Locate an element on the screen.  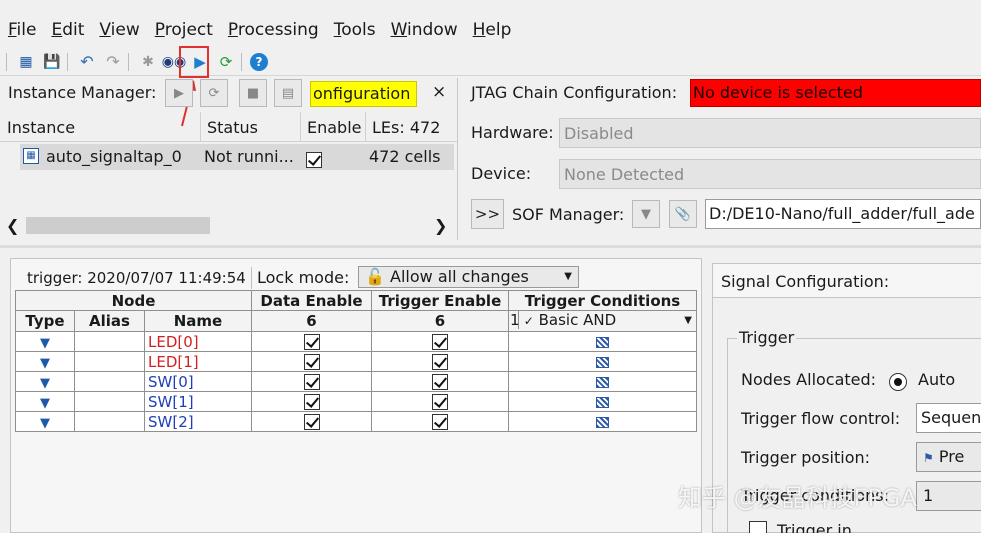
trigger-flow-select: Sequen is located at coordinates (948, 418).